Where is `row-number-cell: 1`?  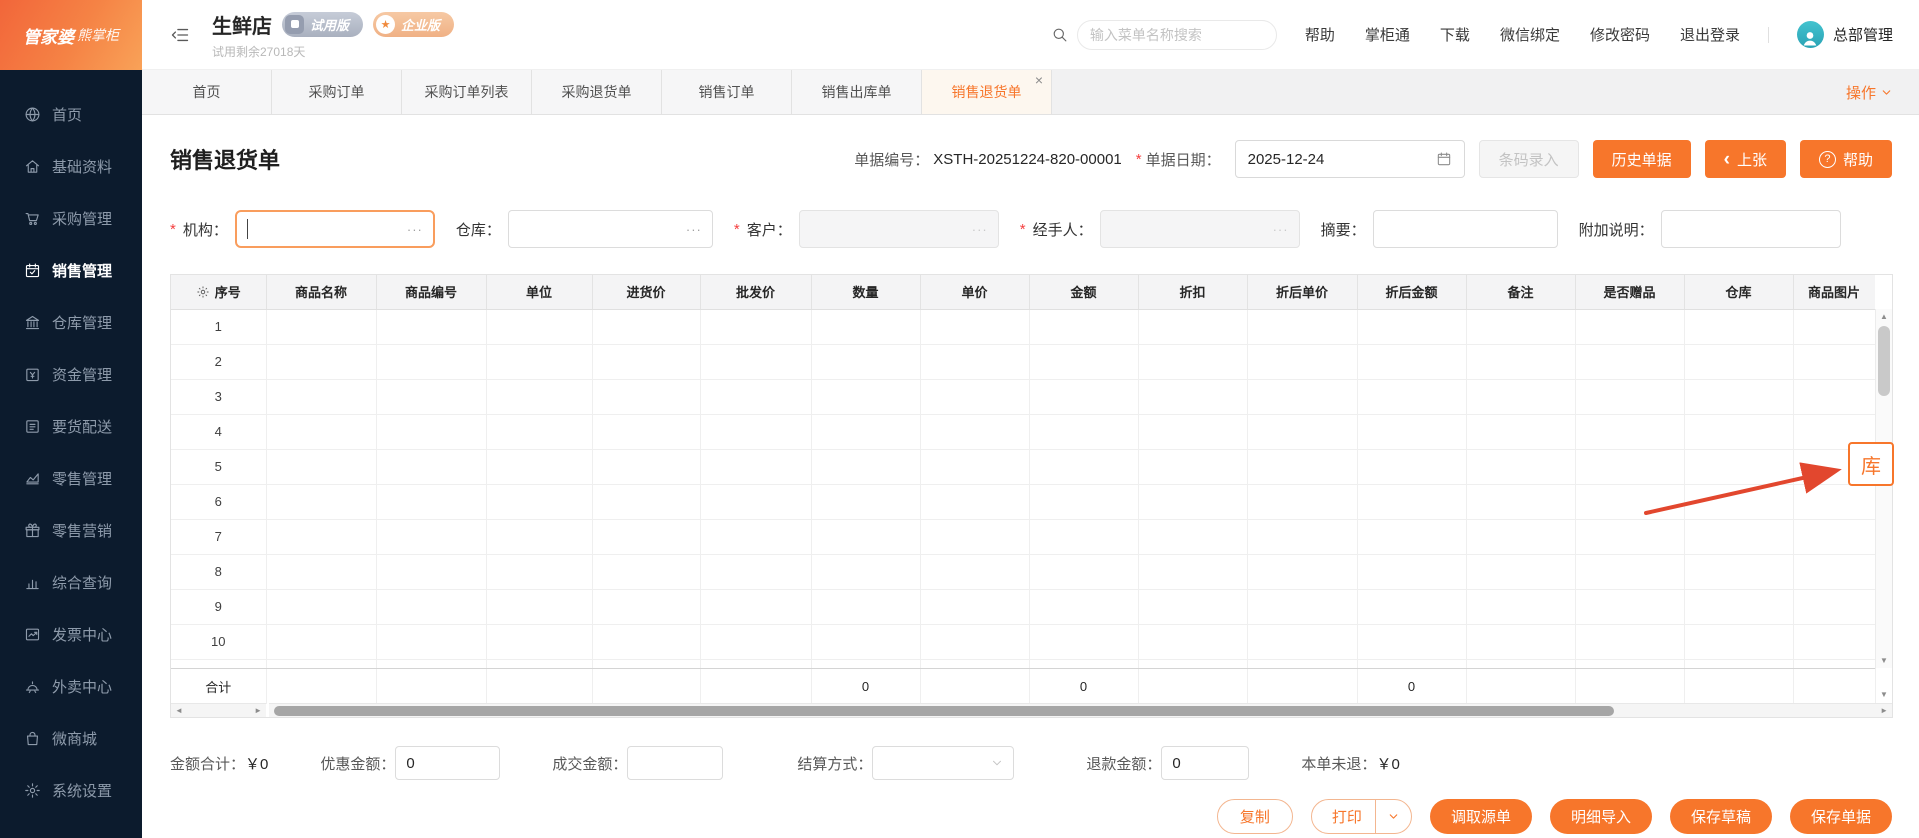
row-number-cell: 1 is located at coordinates (219, 327).